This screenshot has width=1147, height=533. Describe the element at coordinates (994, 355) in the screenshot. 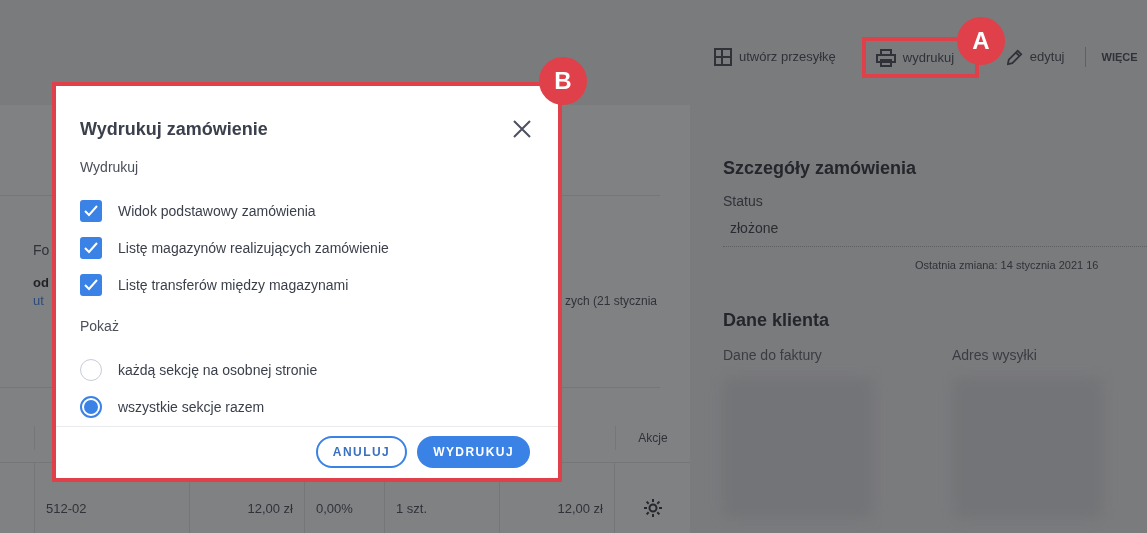

I see `field-label: Adres wysyłki` at that location.